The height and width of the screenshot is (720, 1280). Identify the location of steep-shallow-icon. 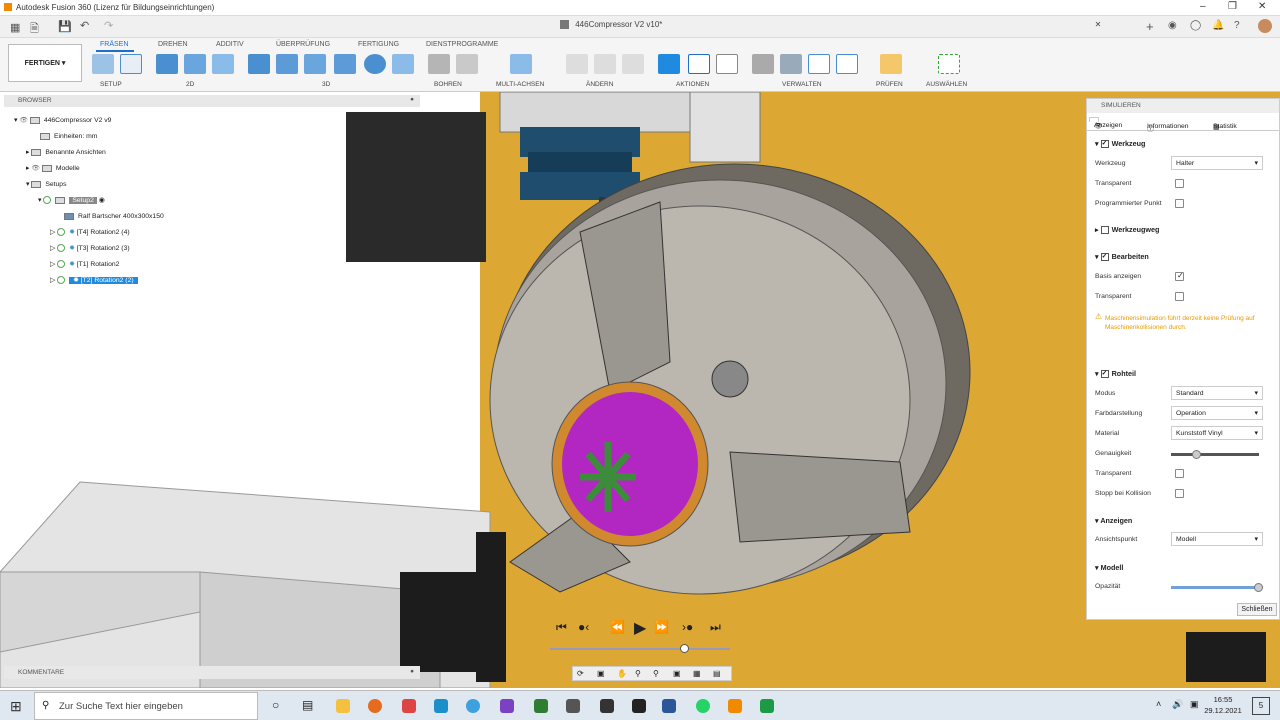
(315, 64).